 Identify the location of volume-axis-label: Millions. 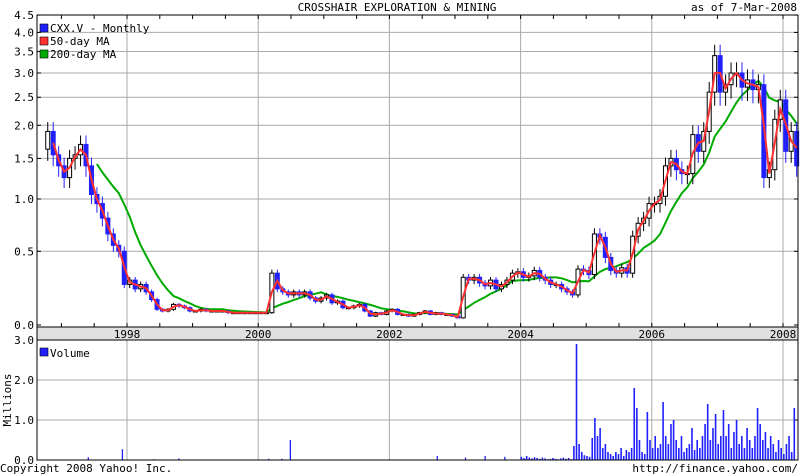
(7, 400).